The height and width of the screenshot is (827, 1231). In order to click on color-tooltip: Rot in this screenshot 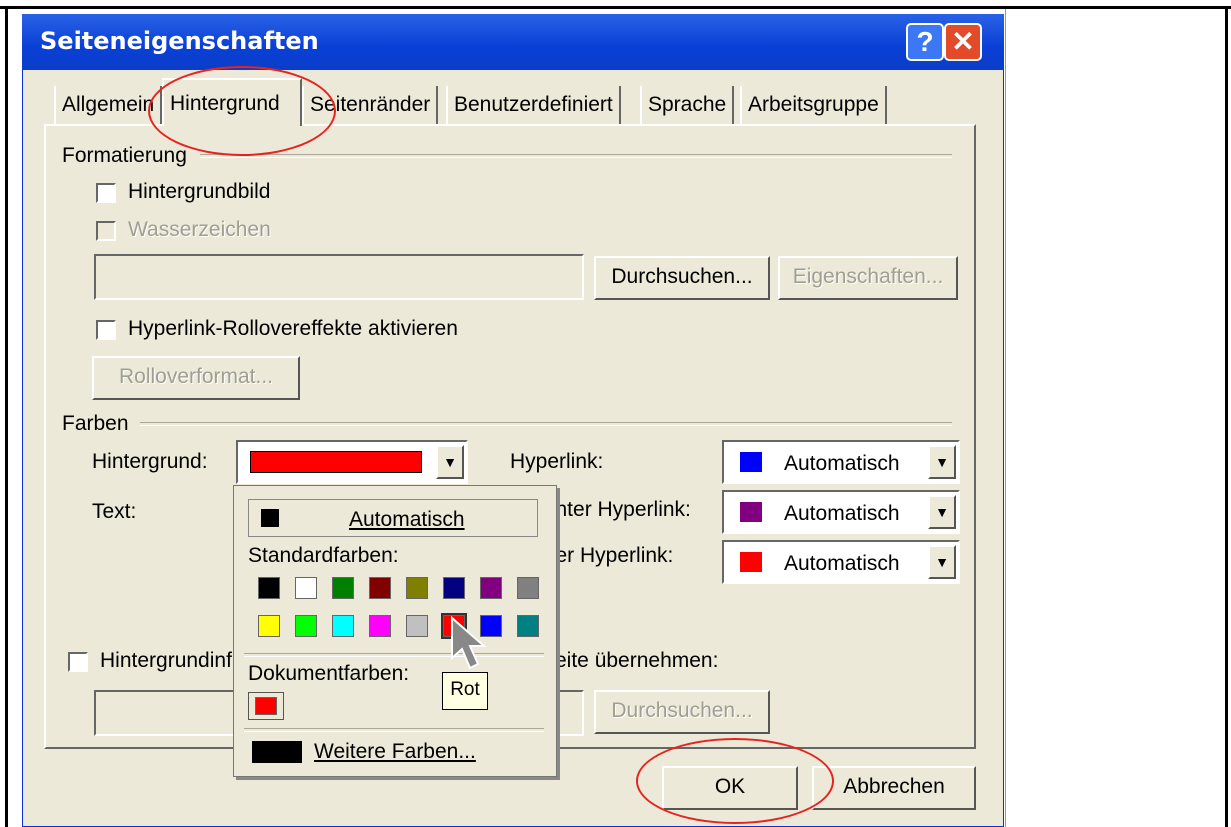, I will do `click(465, 691)`.